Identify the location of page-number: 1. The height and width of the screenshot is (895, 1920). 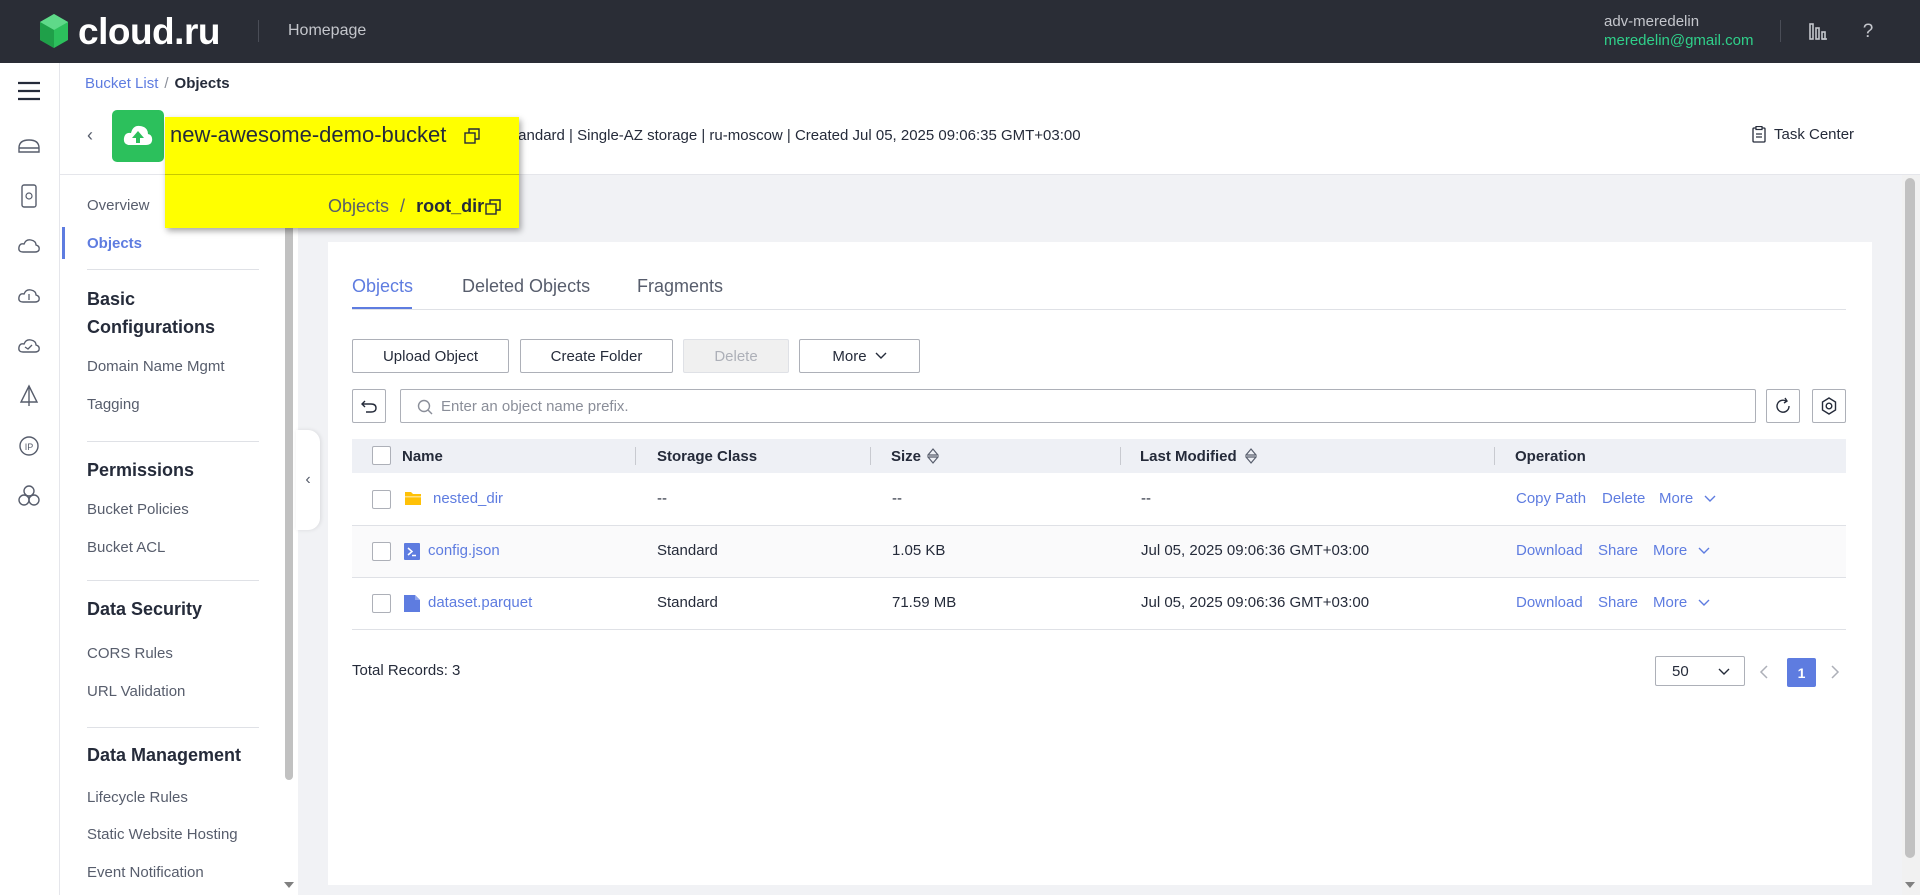
(1801, 672).